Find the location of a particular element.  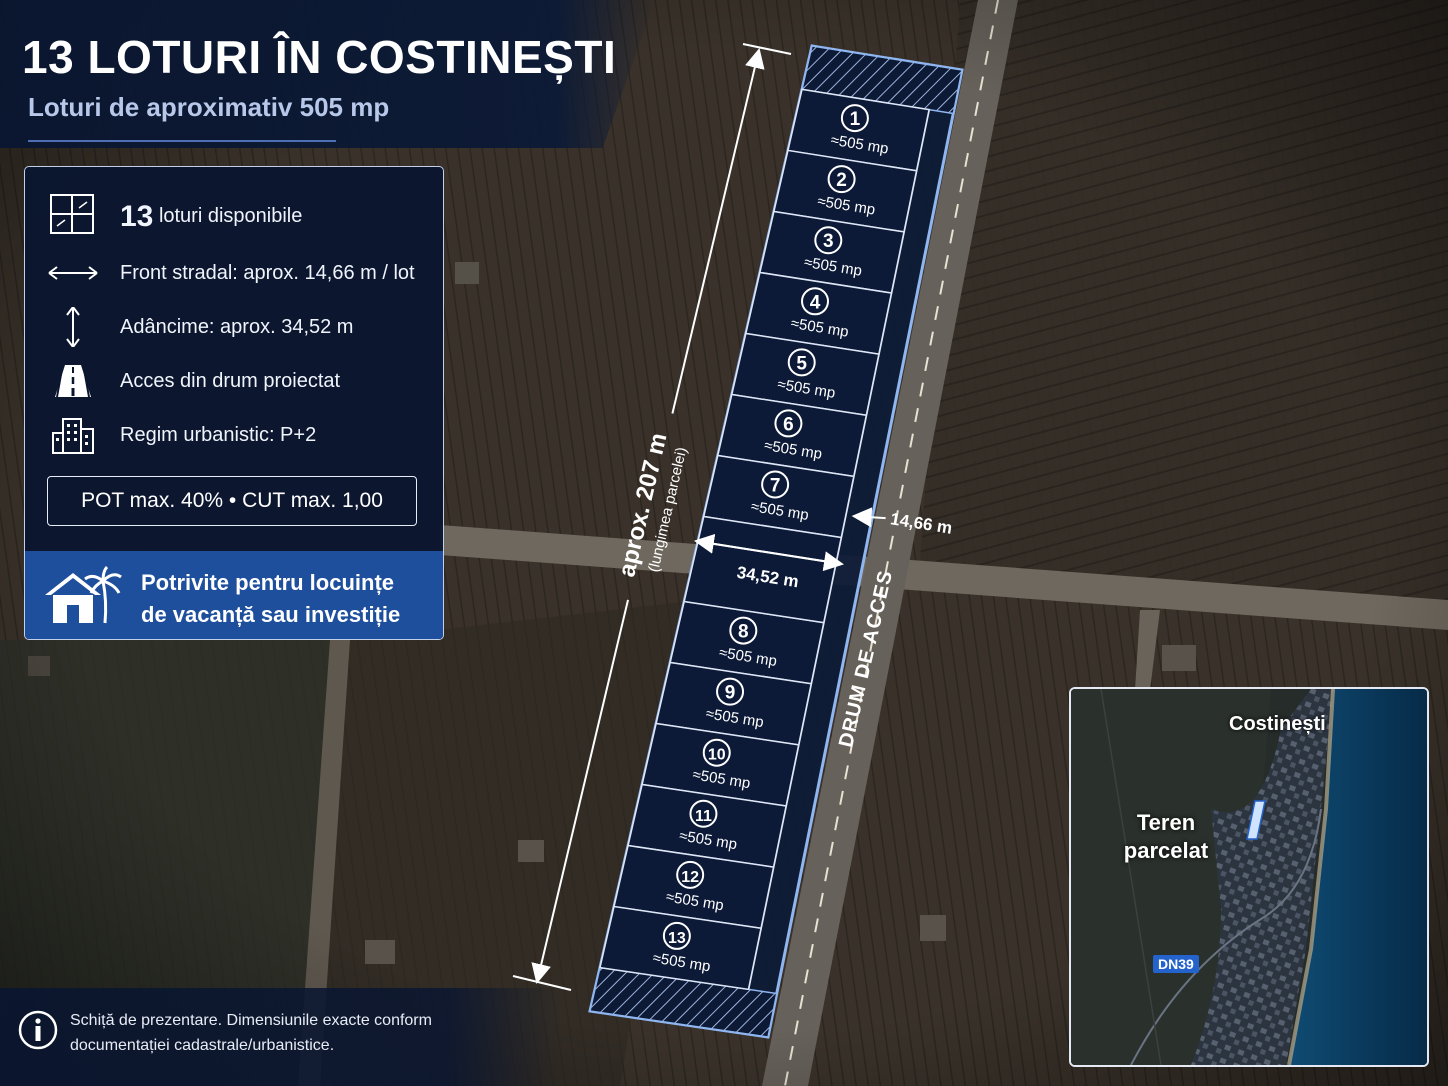

grid-lots-icon is located at coordinates (72, 214).